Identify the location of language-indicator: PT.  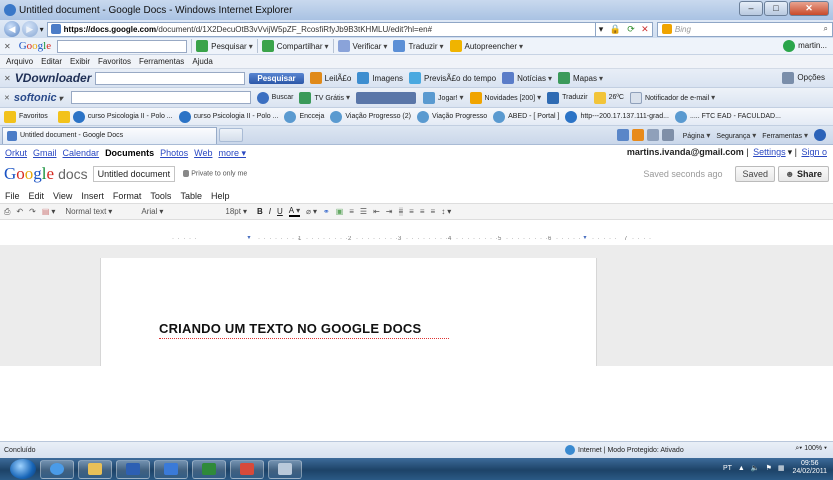
(727, 468).